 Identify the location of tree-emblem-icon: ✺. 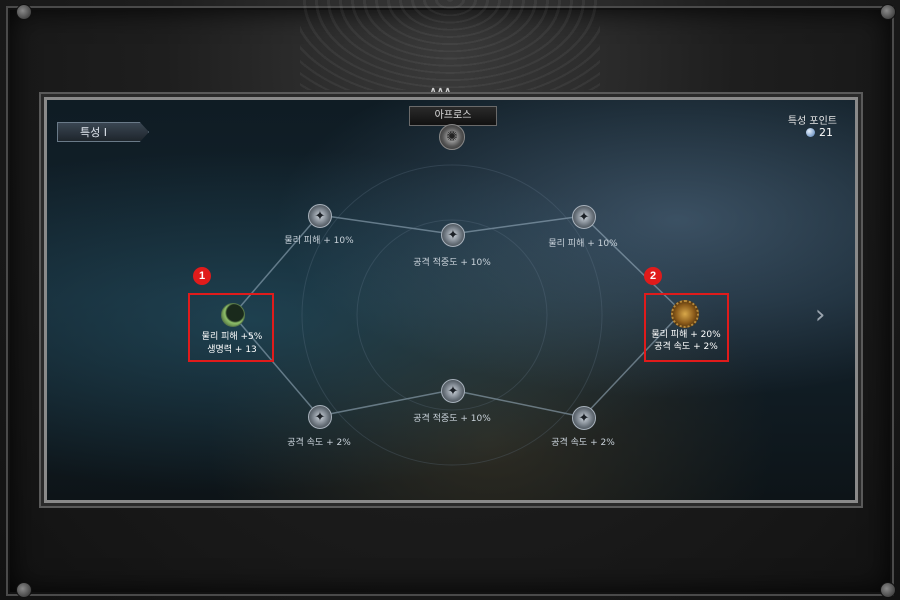
(452, 137).